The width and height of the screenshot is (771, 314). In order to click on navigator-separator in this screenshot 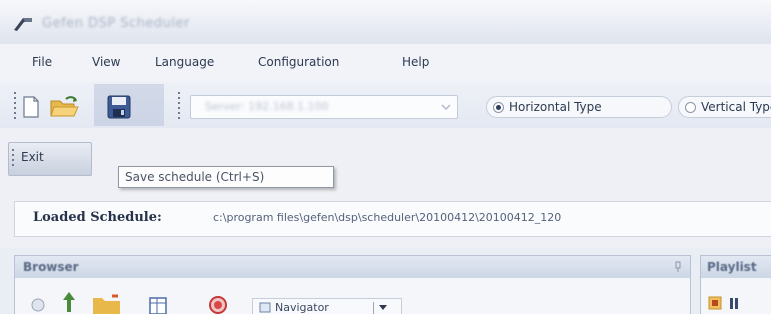, I will do `click(373, 308)`.